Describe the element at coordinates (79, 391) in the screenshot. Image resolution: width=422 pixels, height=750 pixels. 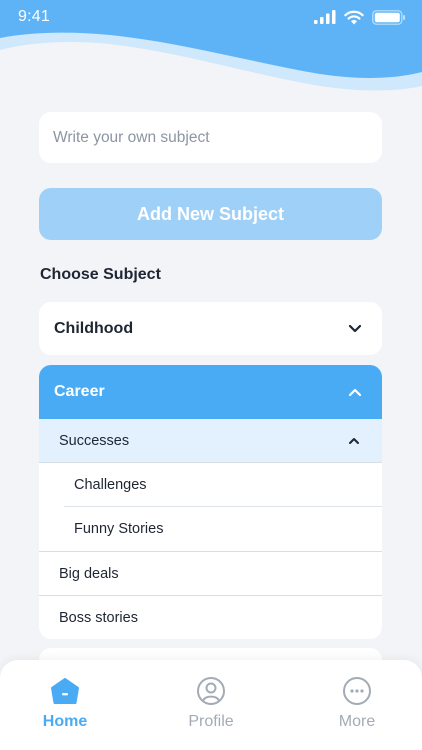
I see `subject-label-career: Career` at that location.